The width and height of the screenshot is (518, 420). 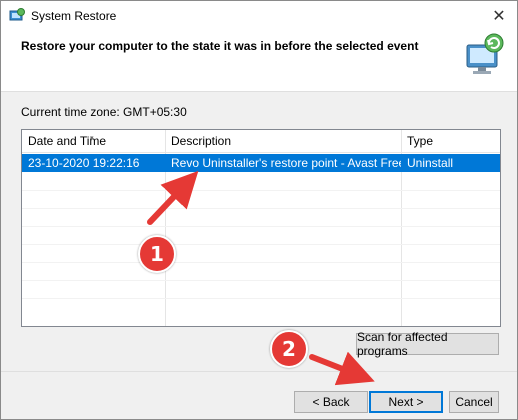 What do you see at coordinates (420, 141) in the screenshot?
I see `column-label: Type` at bounding box center [420, 141].